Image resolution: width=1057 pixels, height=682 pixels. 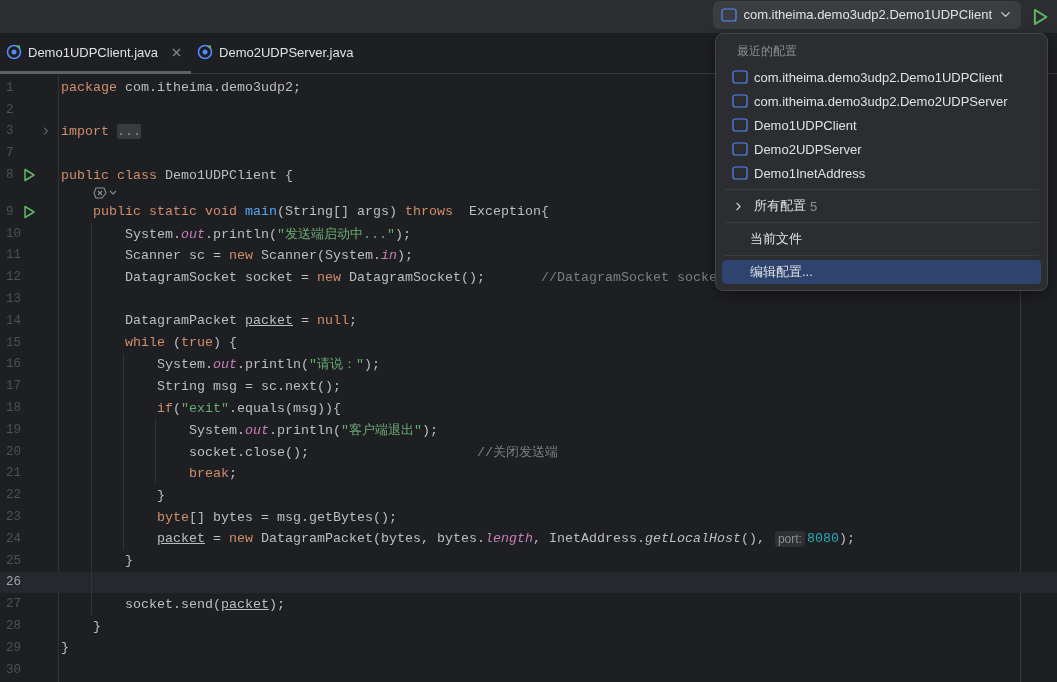 I want to click on menu-header: 最近的配置, so click(x=767, y=51).